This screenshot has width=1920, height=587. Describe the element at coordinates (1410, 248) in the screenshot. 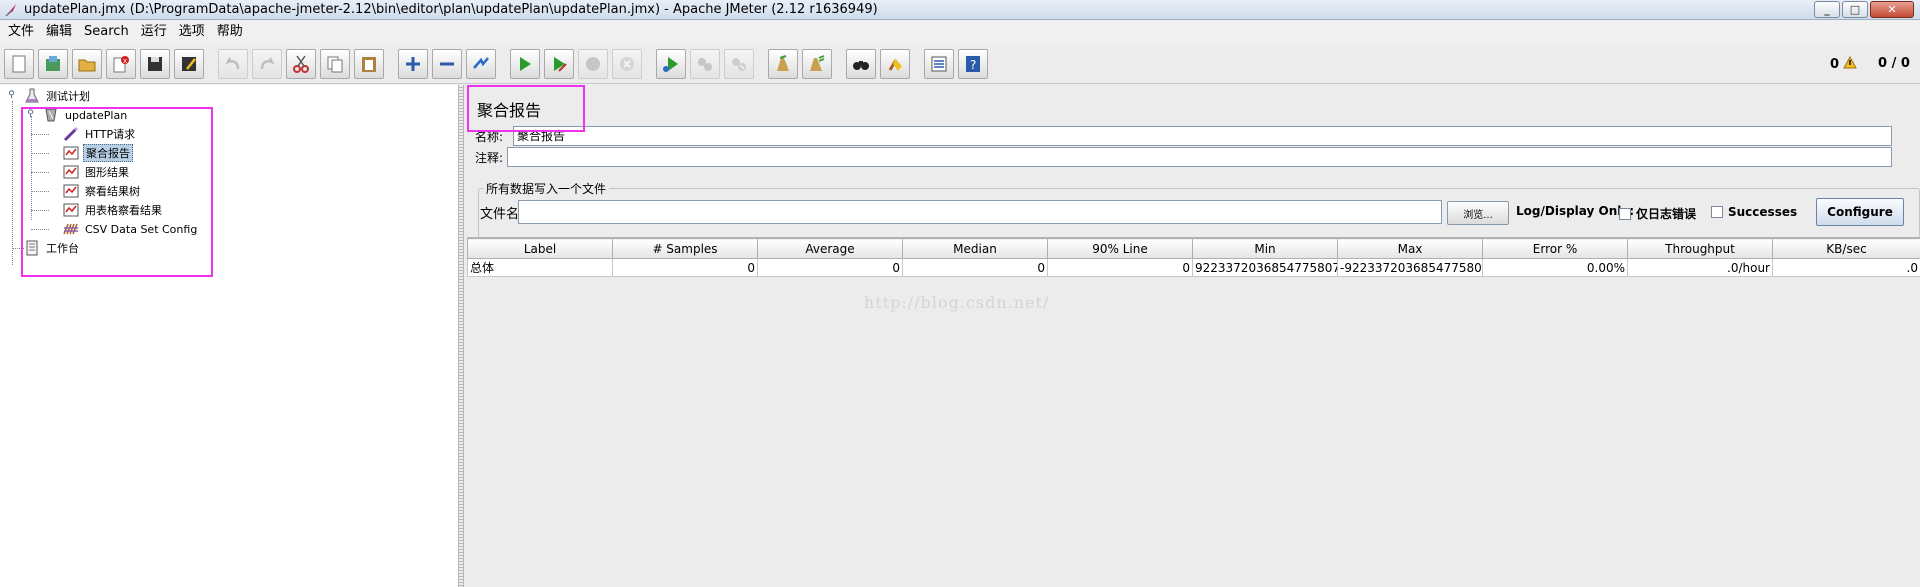

I see `column-header-max: Max` at that location.